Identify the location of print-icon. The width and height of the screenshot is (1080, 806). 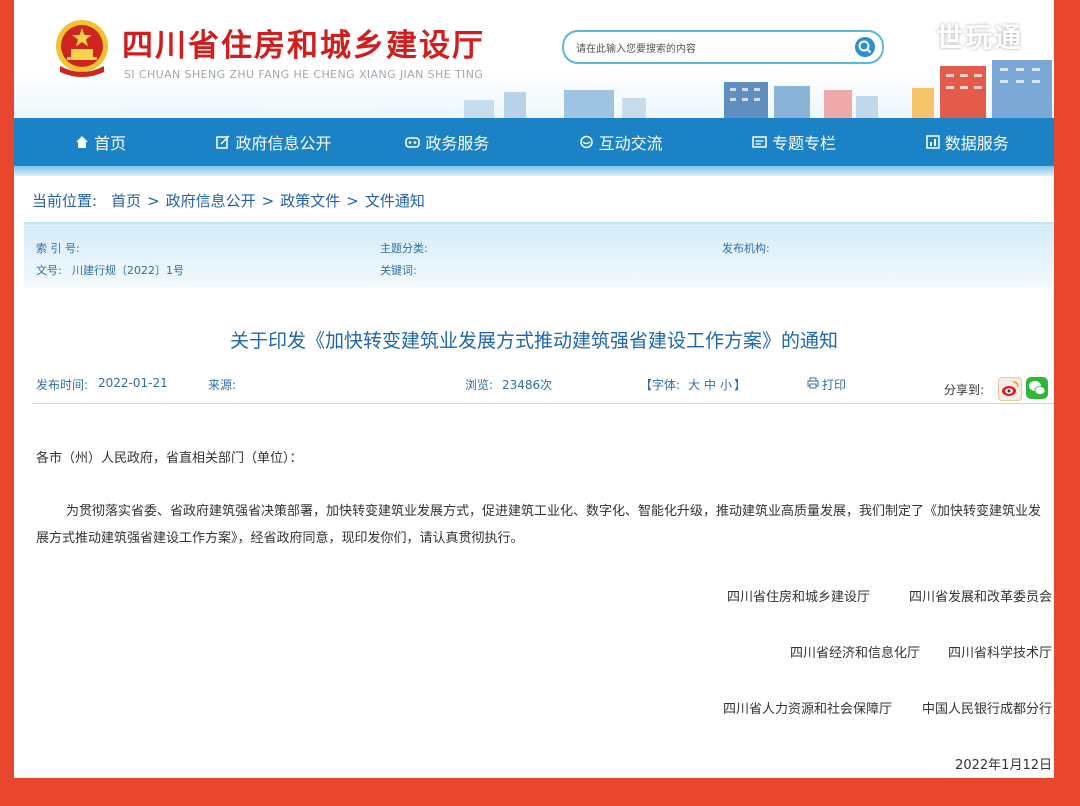
(813, 383).